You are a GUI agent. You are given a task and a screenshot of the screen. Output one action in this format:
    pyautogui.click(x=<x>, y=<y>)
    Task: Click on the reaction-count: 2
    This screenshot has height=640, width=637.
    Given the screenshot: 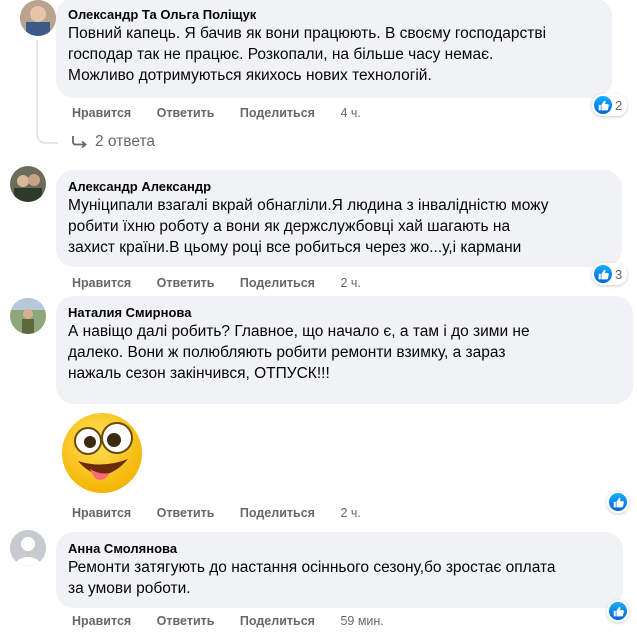 What is the action you would take?
    pyautogui.click(x=610, y=105)
    